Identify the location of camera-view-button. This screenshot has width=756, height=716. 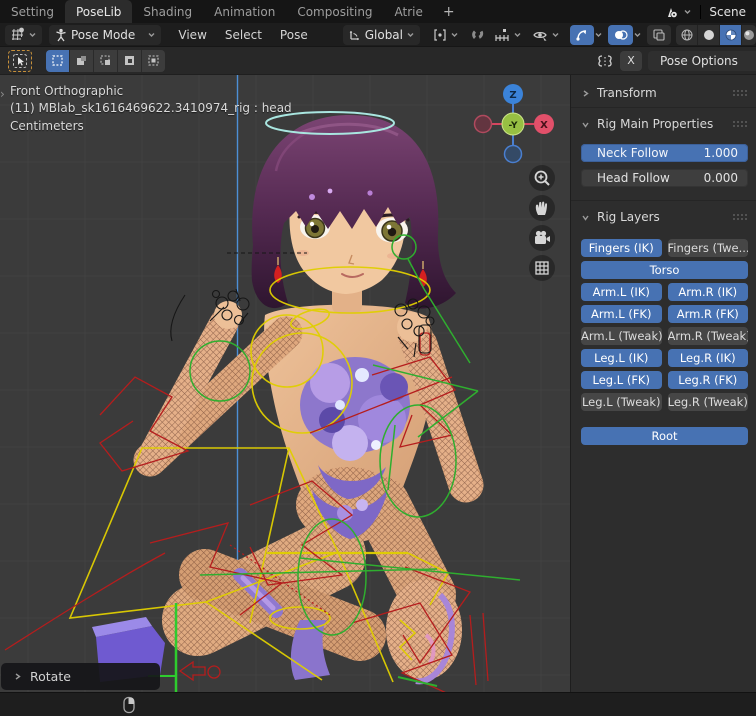
(542, 238).